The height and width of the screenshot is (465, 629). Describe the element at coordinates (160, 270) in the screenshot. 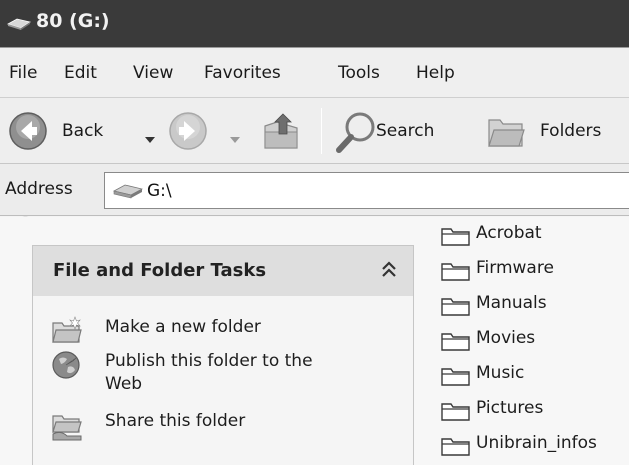

I see `tasks-title: File and Folder Tasks` at that location.